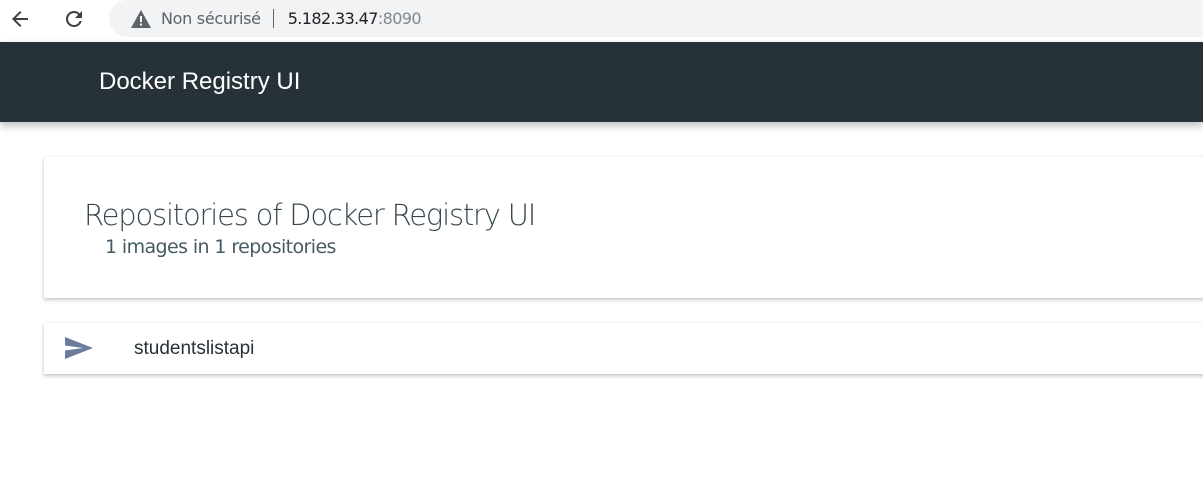 The height and width of the screenshot is (492, 1203). Describe the element at coordinates (273, 18) in the screenshot. I see `address-separator` at that location.